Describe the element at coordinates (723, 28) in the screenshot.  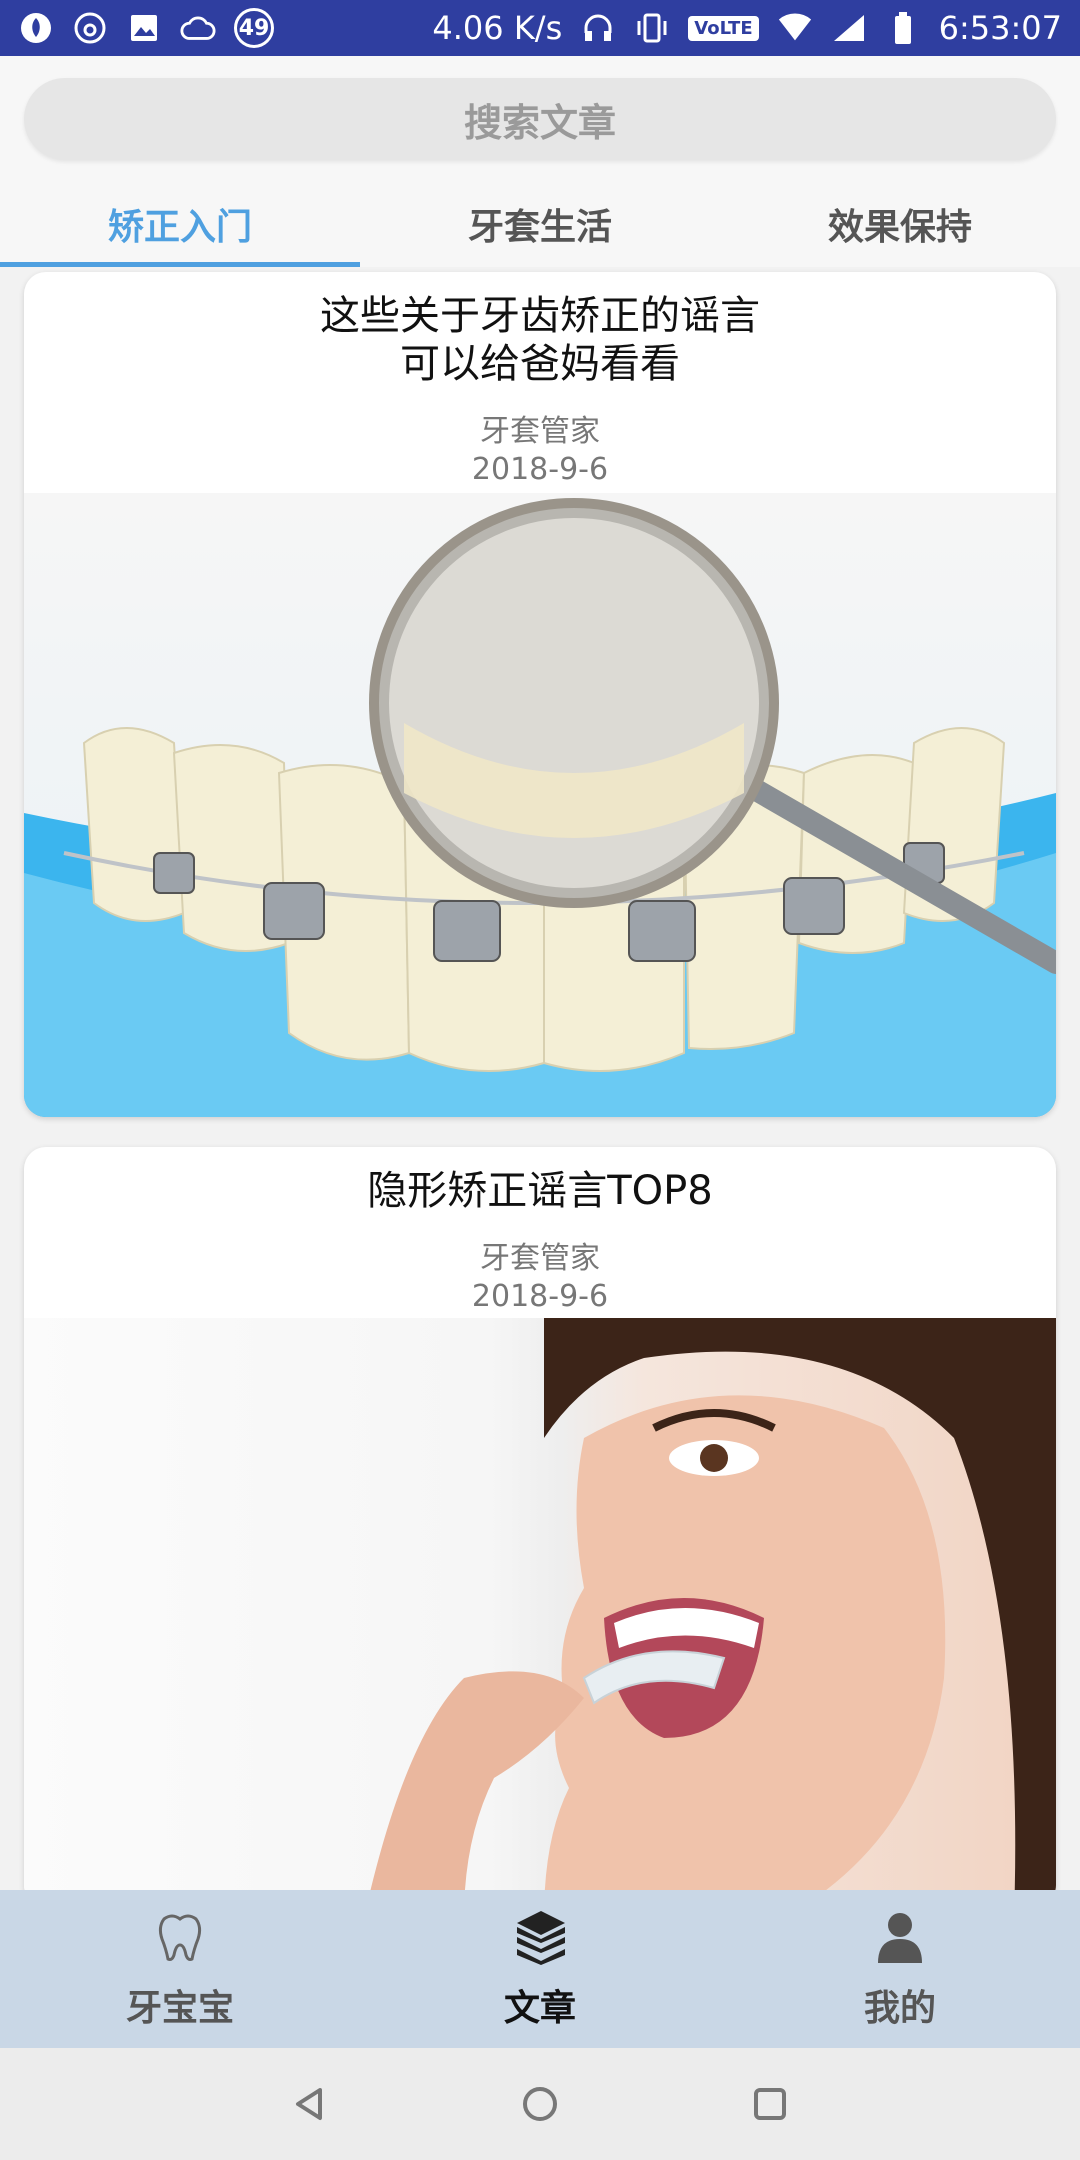
I see `volte-badge: VoLTE` at that location.